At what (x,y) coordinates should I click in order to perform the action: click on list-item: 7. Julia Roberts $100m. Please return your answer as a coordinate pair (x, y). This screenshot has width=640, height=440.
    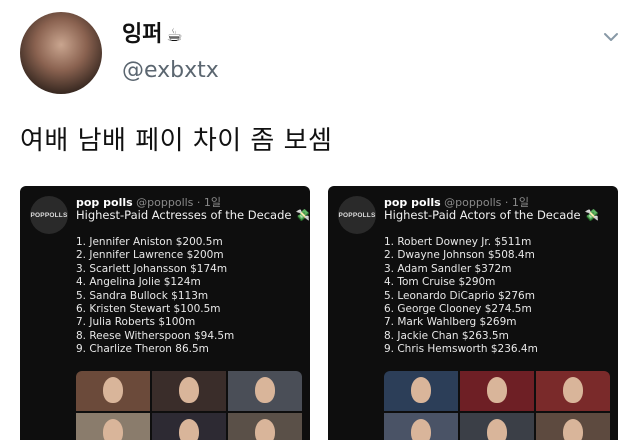
    Looking at the image, I should click on (136, 322).